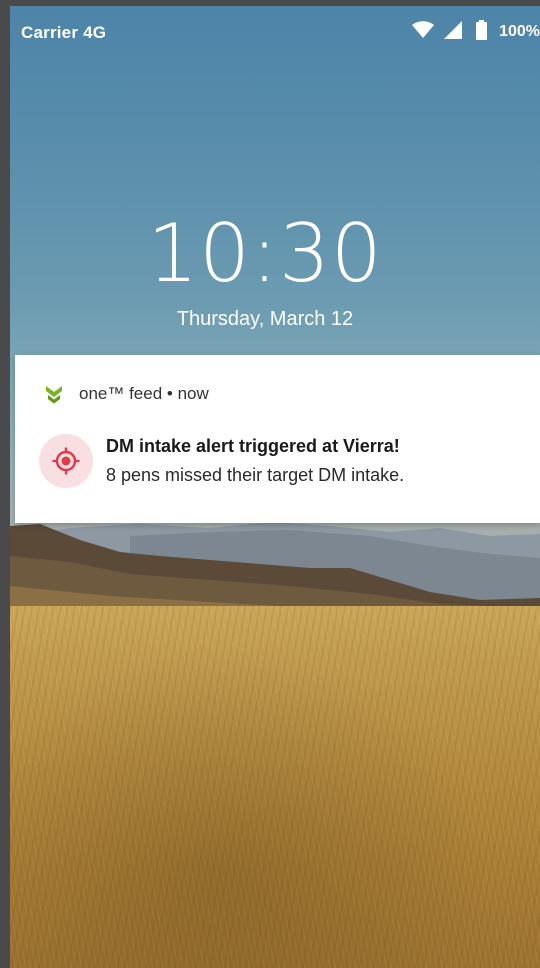  Describe the element at coordinates (453, 32) in the screenshot. I see `cell-signal-icon` at that location.